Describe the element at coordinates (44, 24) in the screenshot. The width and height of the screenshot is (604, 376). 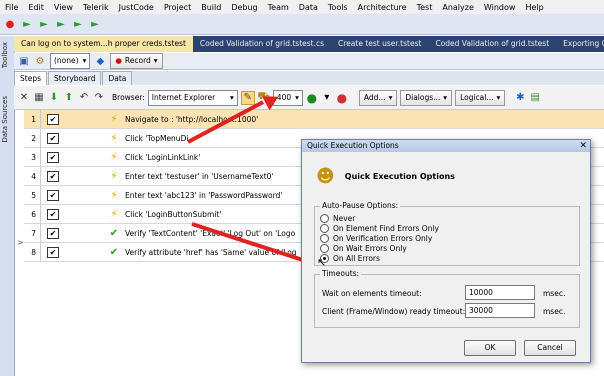
I see `play-step-icon: ►` at that location.